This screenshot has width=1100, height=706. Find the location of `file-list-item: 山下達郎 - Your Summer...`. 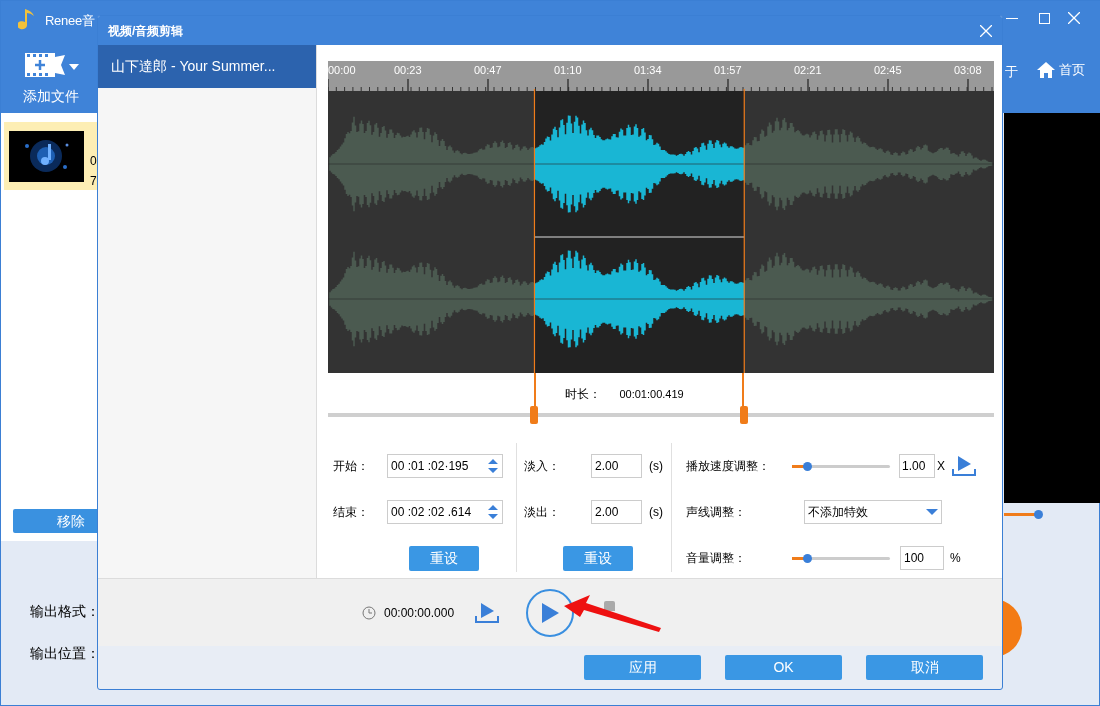

file-list-item: 山下達郎 - Your Summer... is located at coordinates (207, 66).